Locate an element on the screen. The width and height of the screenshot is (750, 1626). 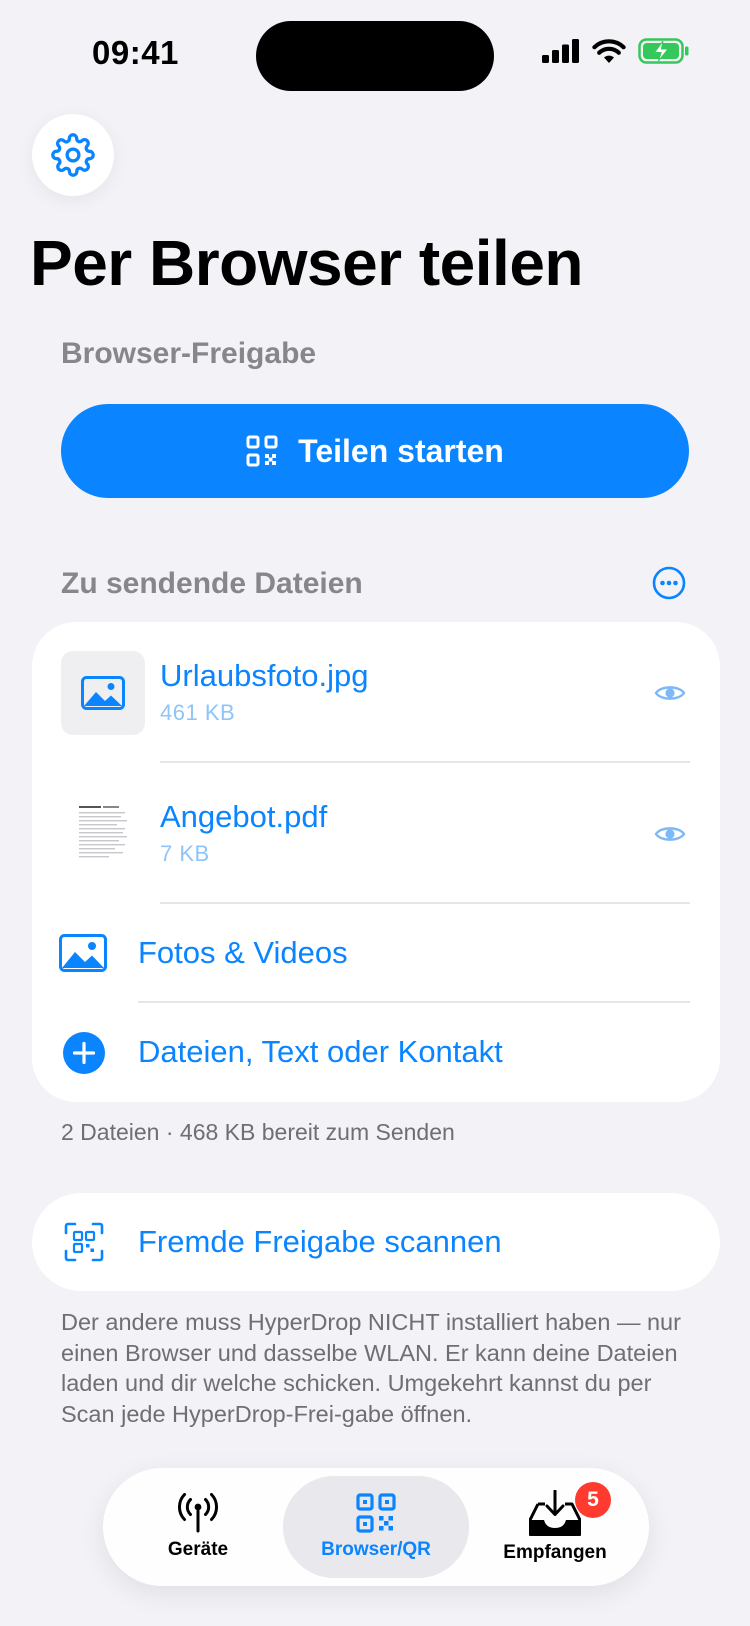
document-thumbnail is located at coordinates (103, 833).